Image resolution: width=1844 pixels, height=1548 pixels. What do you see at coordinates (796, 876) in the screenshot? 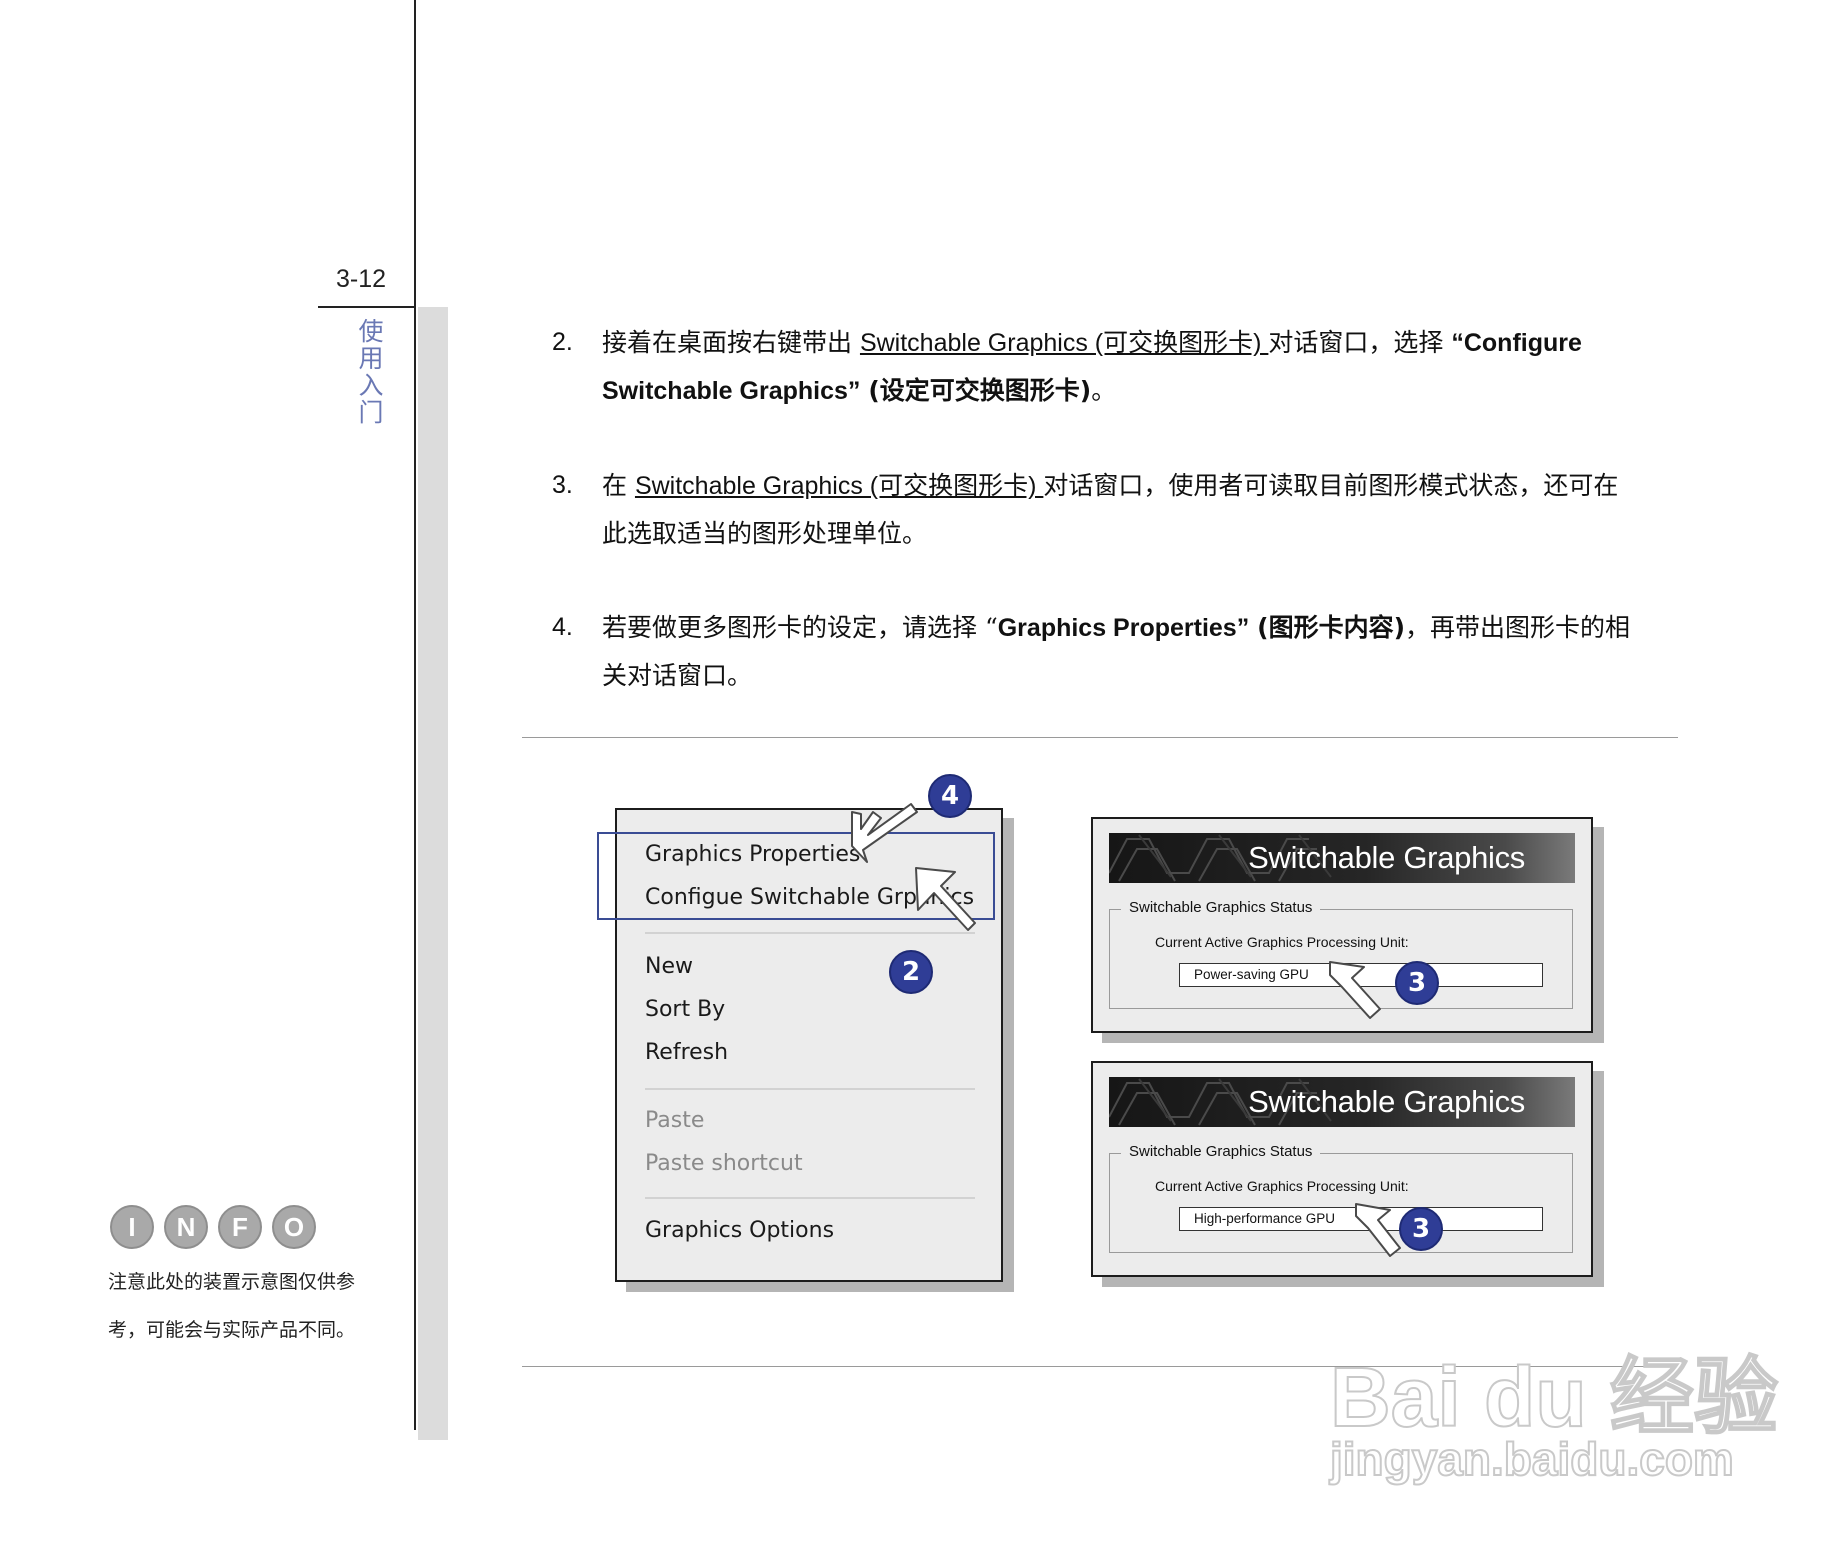
I see `menu-highlight-box` at bounding box center [796, 876].